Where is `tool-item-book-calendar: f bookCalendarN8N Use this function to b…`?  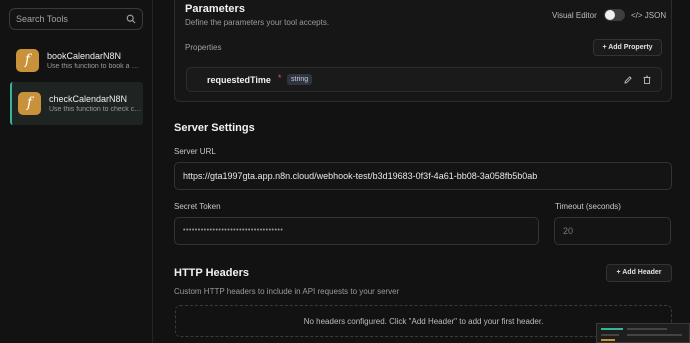
tool-item-book-calendar: f bookCalendarN8N Use this function to b… is located at coordinates (76, 60).